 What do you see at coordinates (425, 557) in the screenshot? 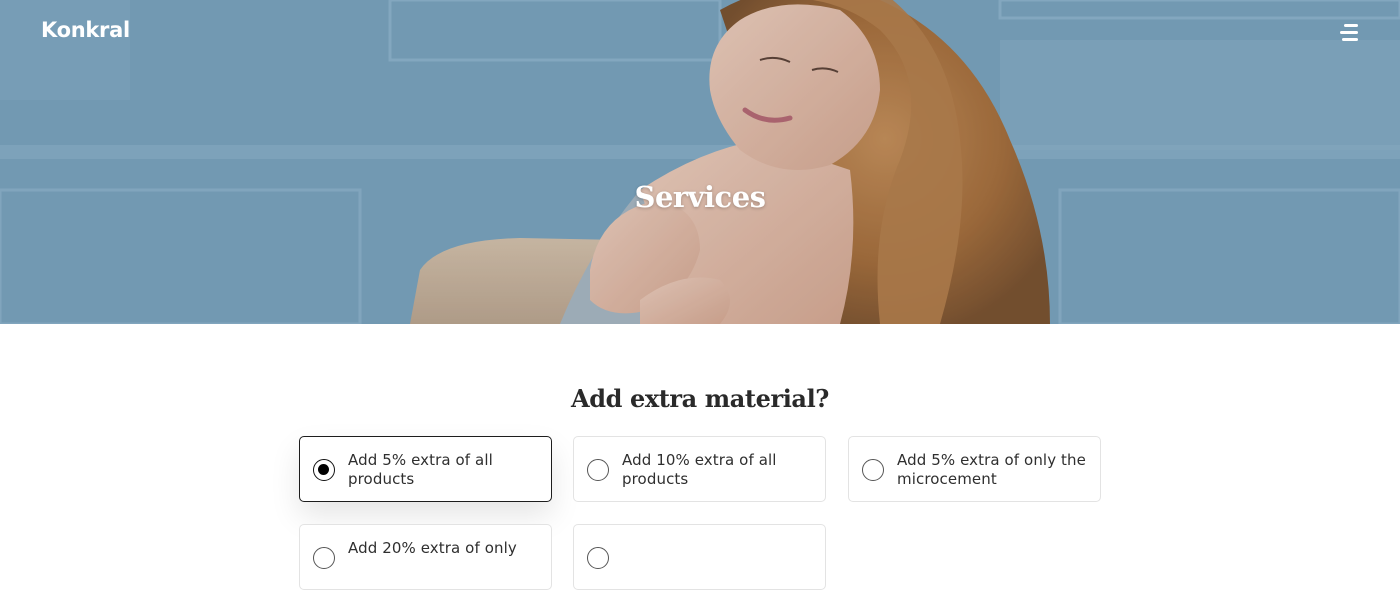
I see `option-20-percent: Add 20% extra of only` at bounding box center [425, 557].